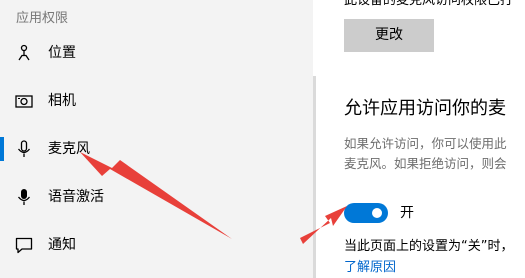  What do you see at coordinates (62, 53) in the screenshot?
I see `sidebar-item-label: 位置` at bounding box center [62, 53].